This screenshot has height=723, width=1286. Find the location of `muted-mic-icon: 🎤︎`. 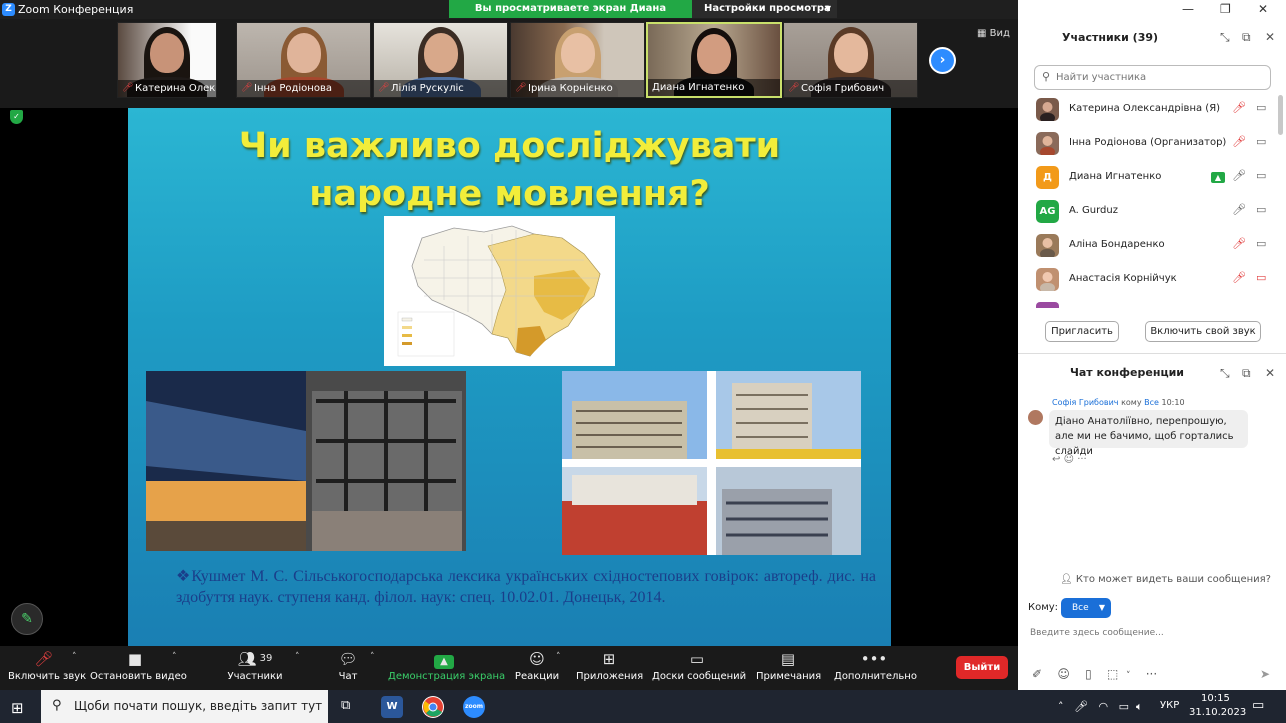

muted-mic-icon: 🎤︎ is located at coordinates (521, 88).